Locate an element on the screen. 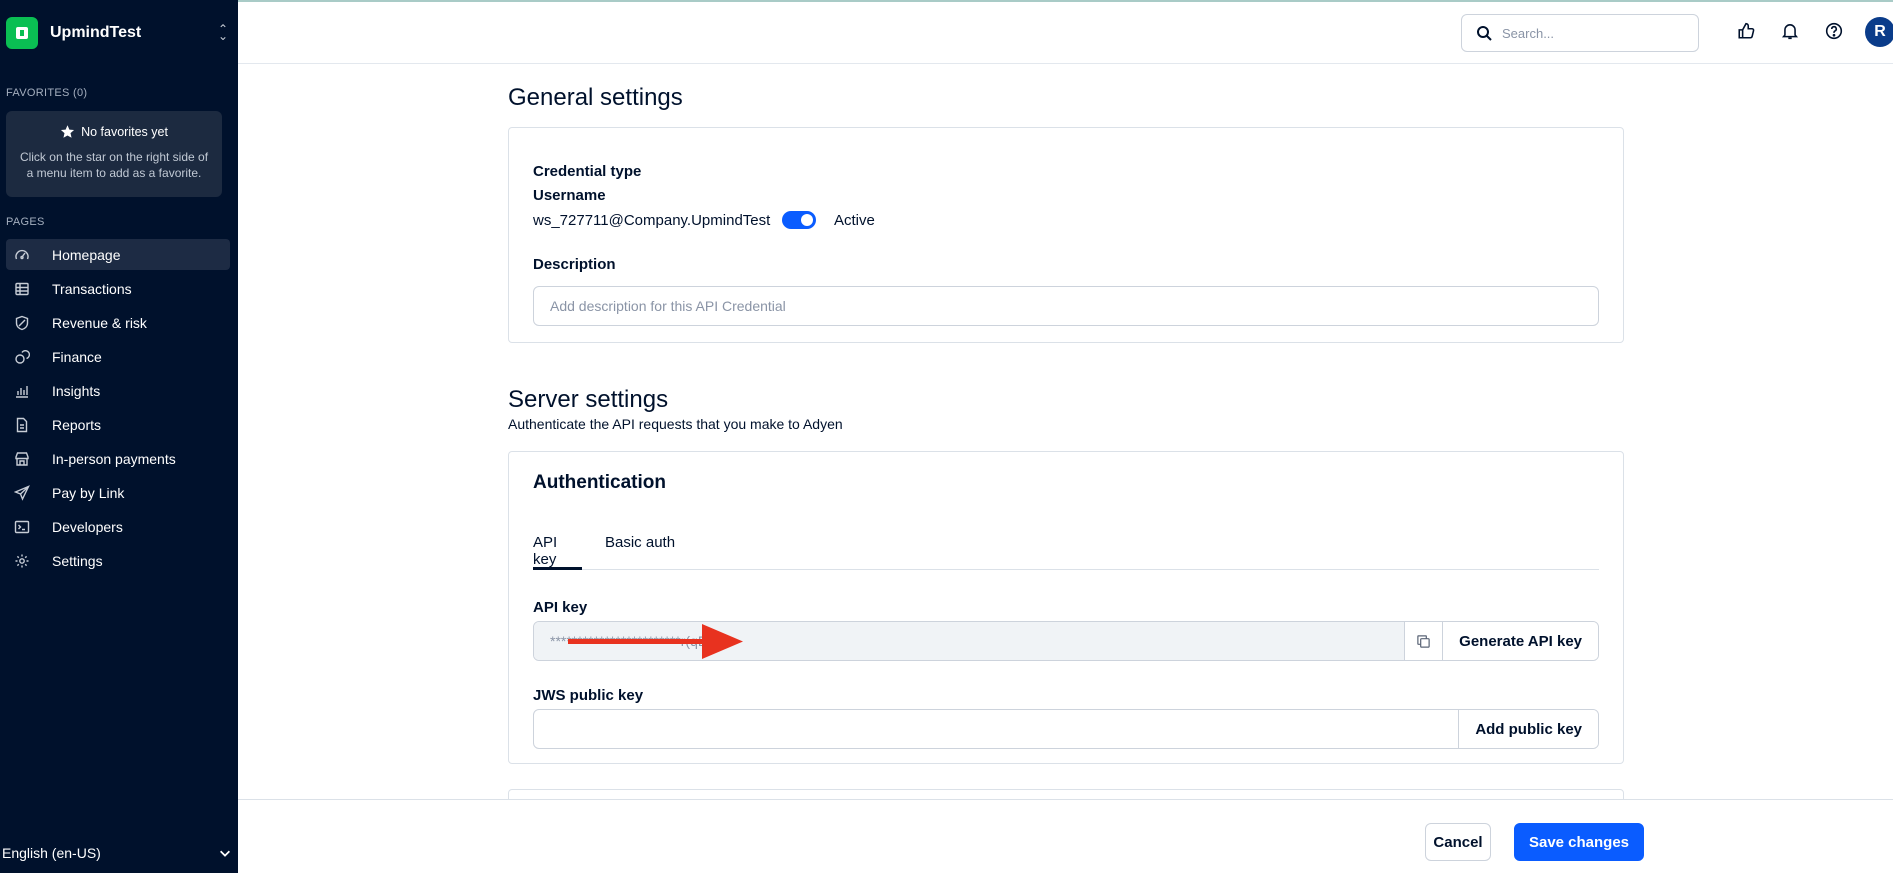  copy-button is located at coordinates (1423, 641).